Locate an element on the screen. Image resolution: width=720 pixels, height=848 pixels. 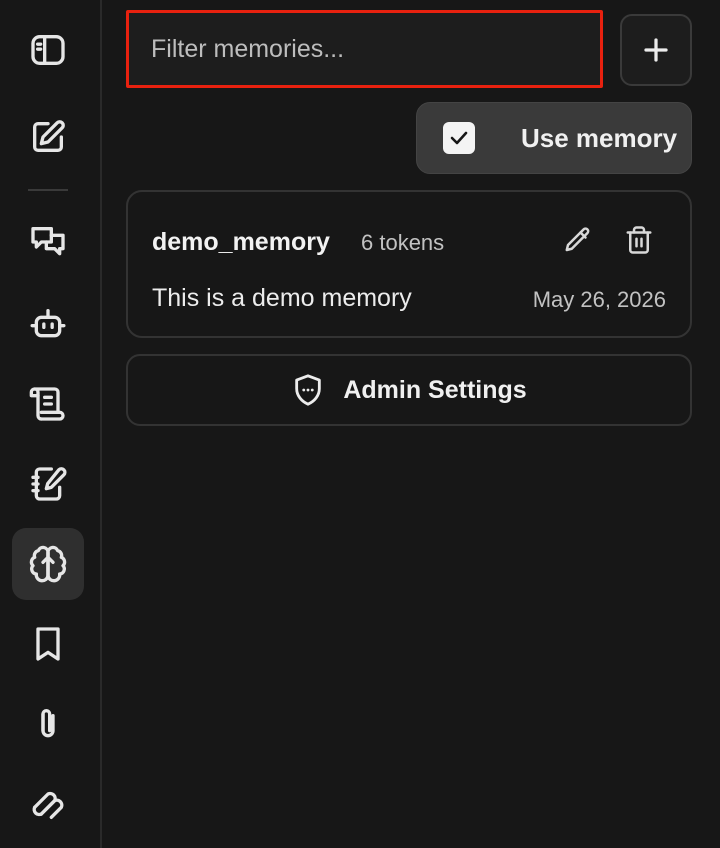
paperclip-icon is located at coordinates (48, 723).